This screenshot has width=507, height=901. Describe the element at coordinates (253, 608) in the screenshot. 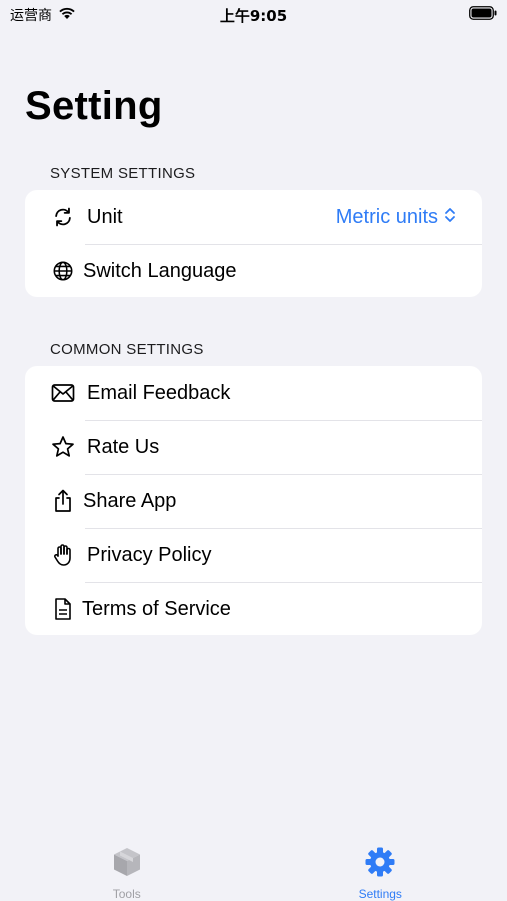

I see `settings-row-terms-of-service: Terms of Service` at that location.